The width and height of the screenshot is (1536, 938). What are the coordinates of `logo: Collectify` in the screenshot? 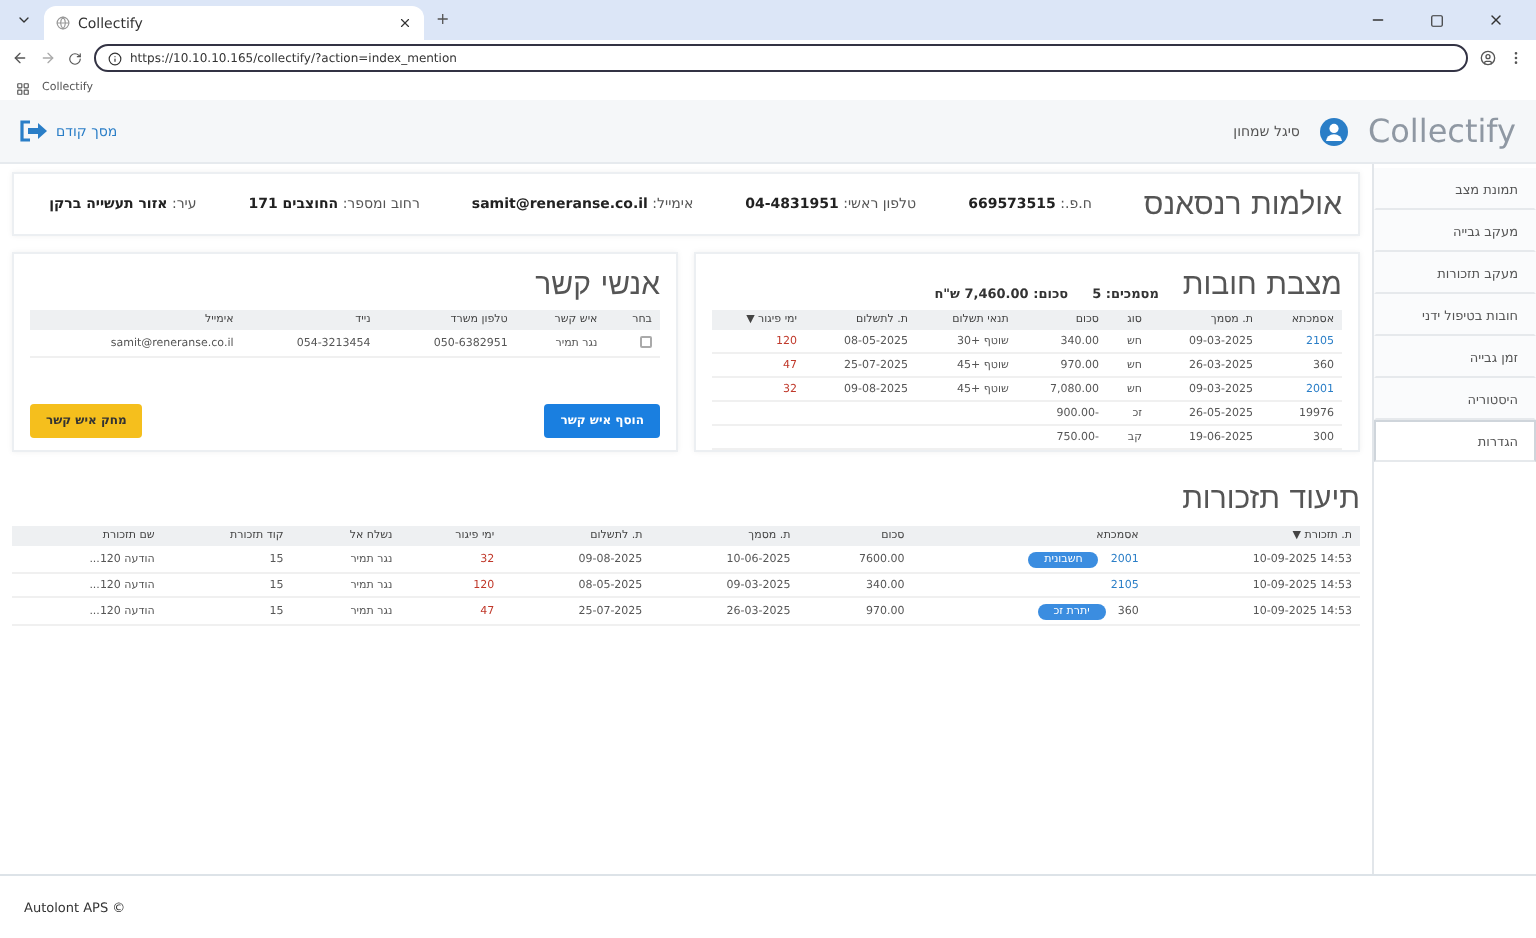 It's located at (1441, 131).